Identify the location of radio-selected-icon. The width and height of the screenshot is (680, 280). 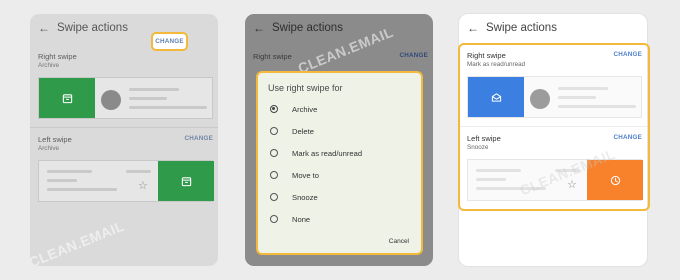
(274, 109).